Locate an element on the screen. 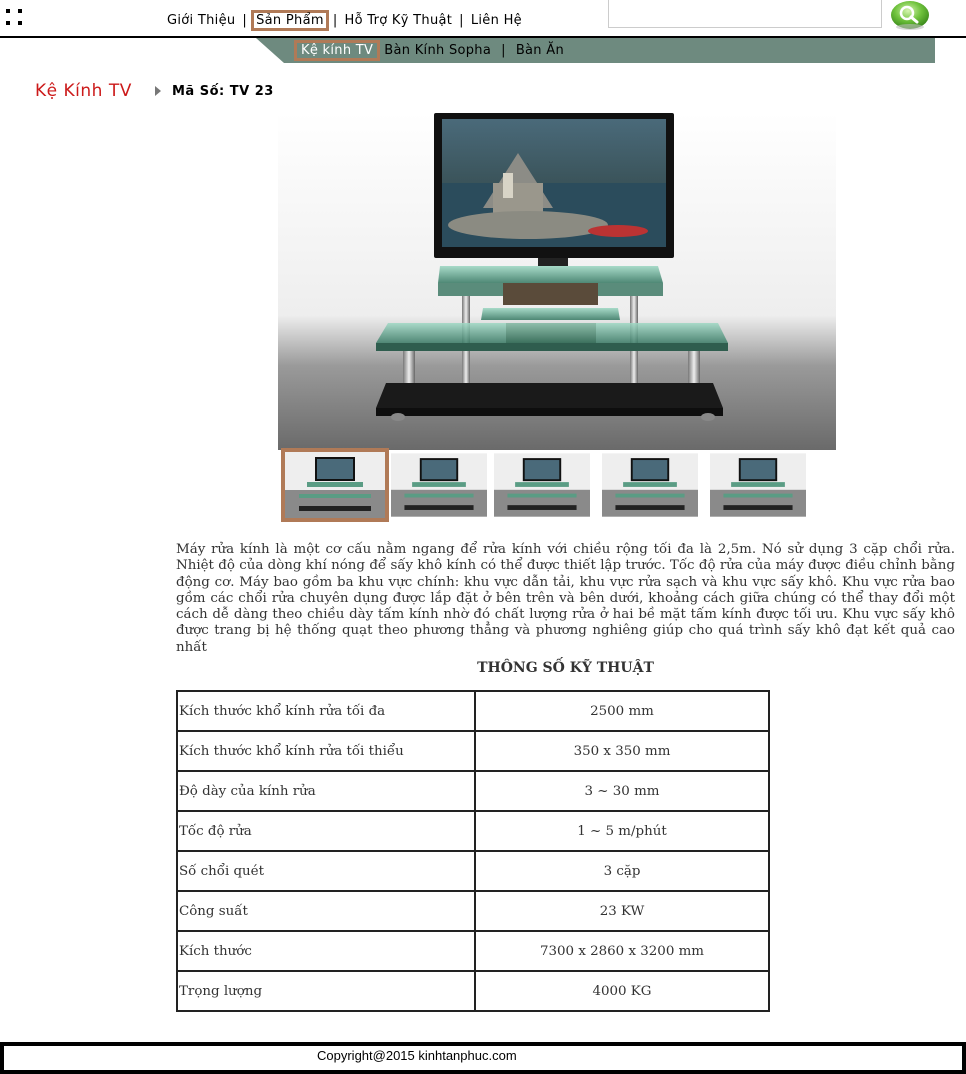 This screenshot has width=966, height=1074. table-row: Trọng lượng 4000 KG is located at coordinates (473, 991).